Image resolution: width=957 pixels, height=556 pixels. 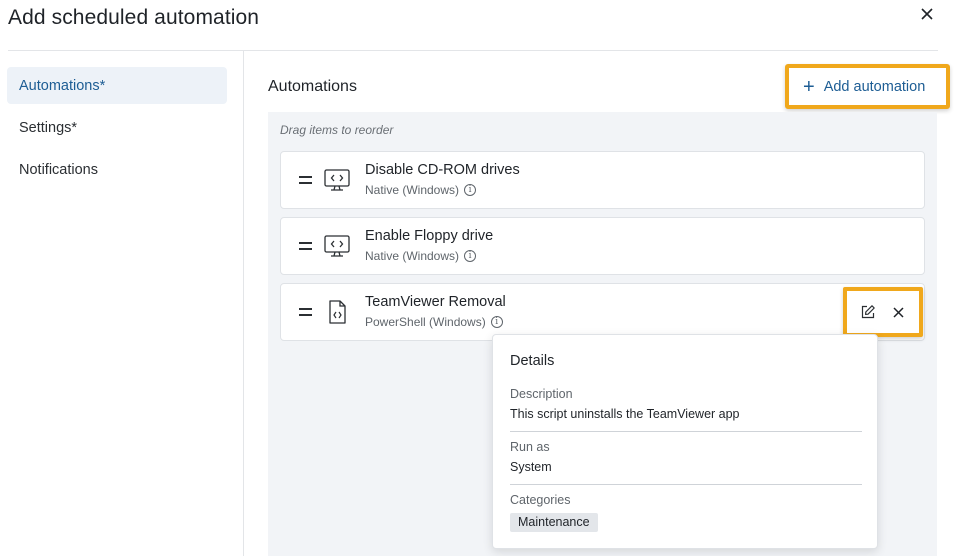 What do you see at coordinates (927, 14) in the screenshot?
I see `close-icon` at bounding box center [927, 14].